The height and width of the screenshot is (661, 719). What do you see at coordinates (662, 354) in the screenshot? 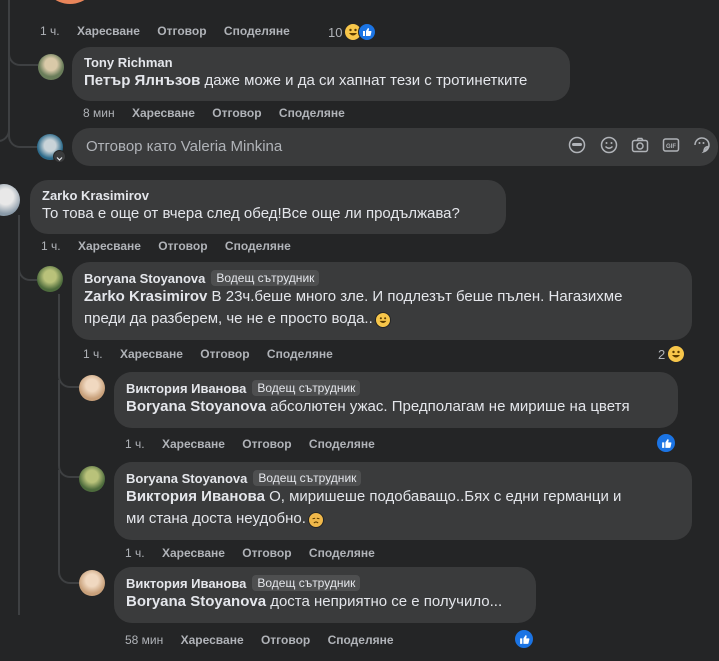
I see `reaction-count: 2` at bounding box center [662, 354].